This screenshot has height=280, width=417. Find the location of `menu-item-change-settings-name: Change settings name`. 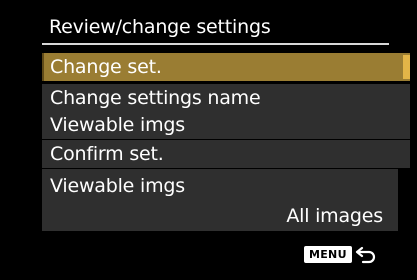

menu-item-change-settings-name: Change settings name is located at coordinates (226, 98).